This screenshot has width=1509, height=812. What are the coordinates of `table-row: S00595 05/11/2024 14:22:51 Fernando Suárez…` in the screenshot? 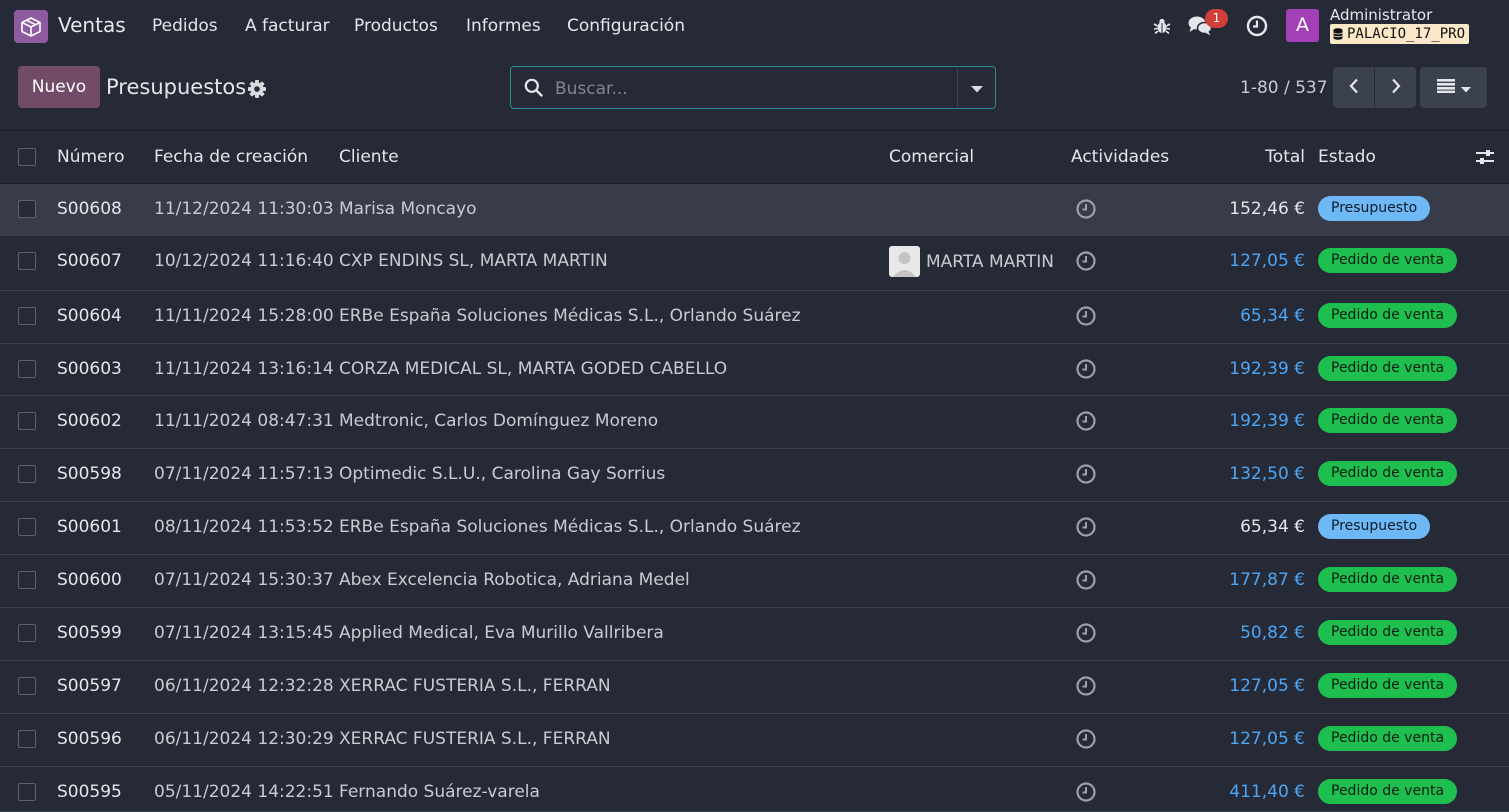 It's located at (754, 789).